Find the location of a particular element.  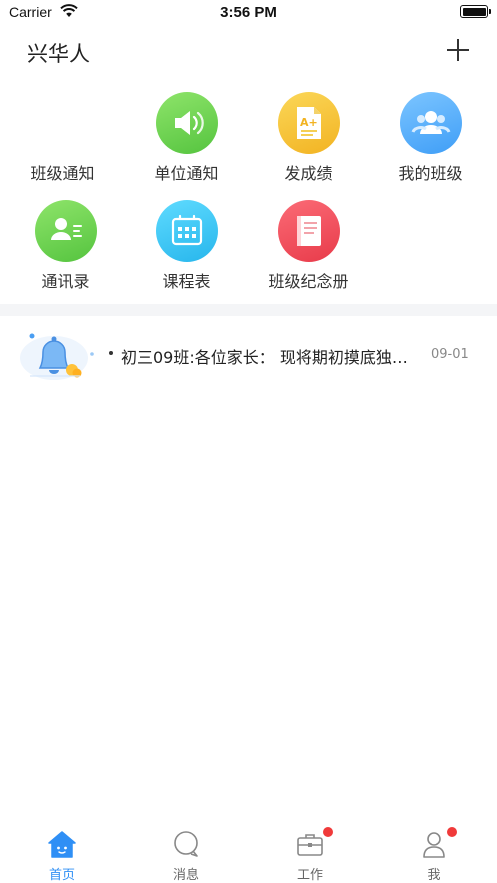

grid-item-my-class: 我的班级 is located at coordinates (430, 142).